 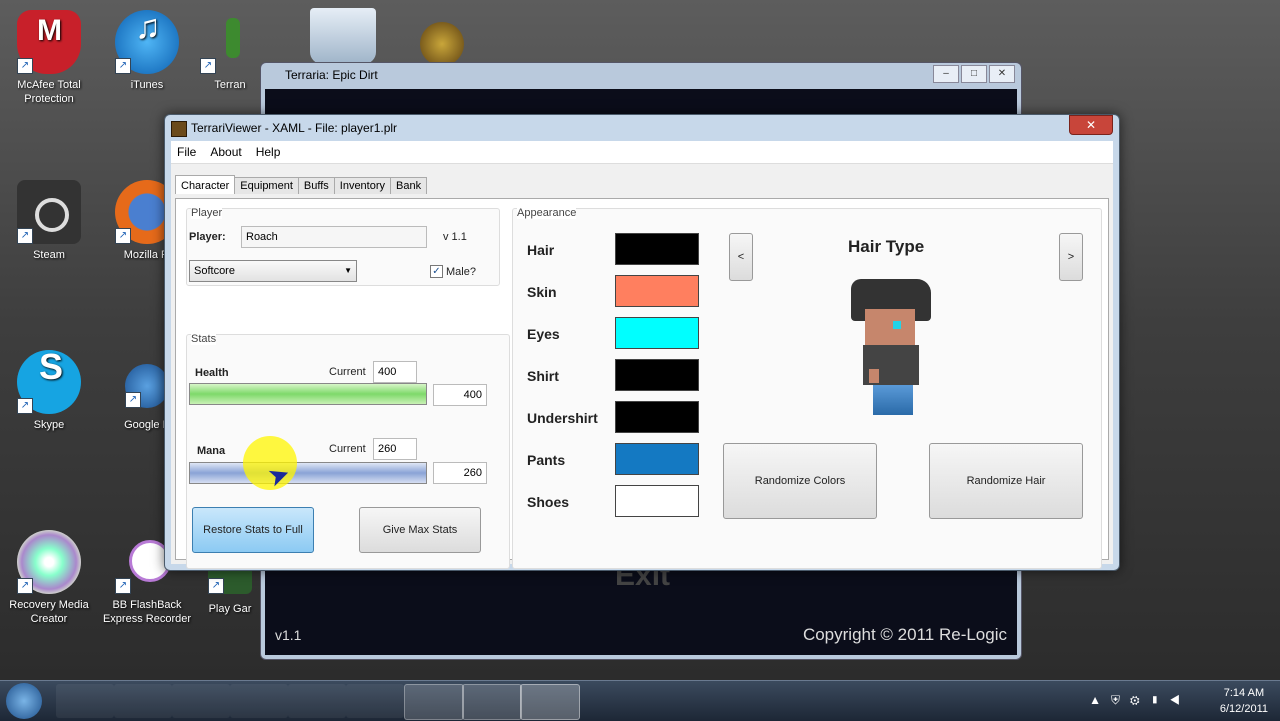 I want to click on menu-help: Help, so click(x=268, y=152).